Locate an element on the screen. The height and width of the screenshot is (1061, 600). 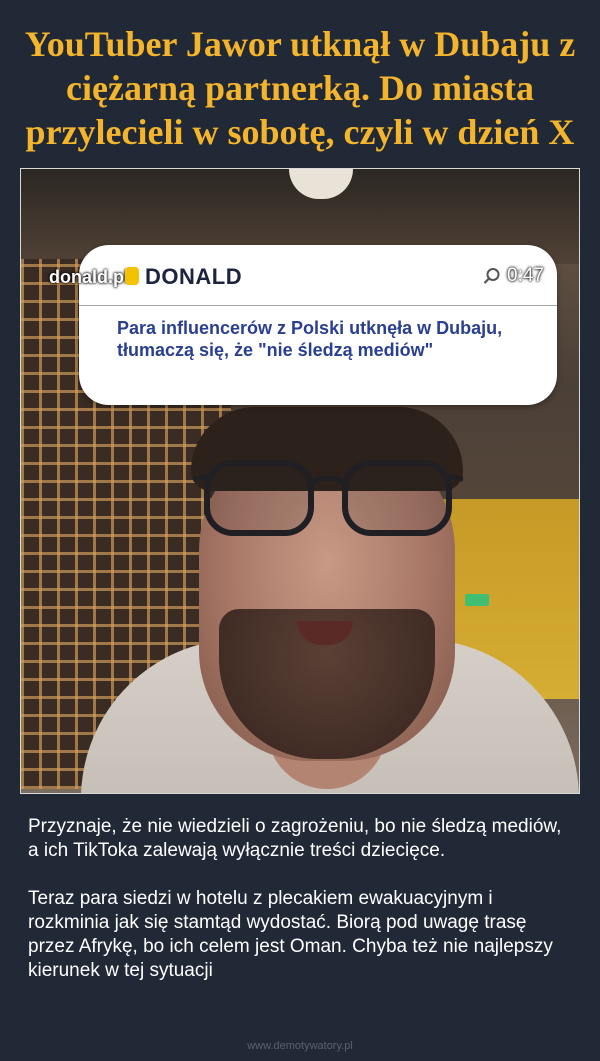
site-domain: donald.pl is located at coordinates (89, 277).